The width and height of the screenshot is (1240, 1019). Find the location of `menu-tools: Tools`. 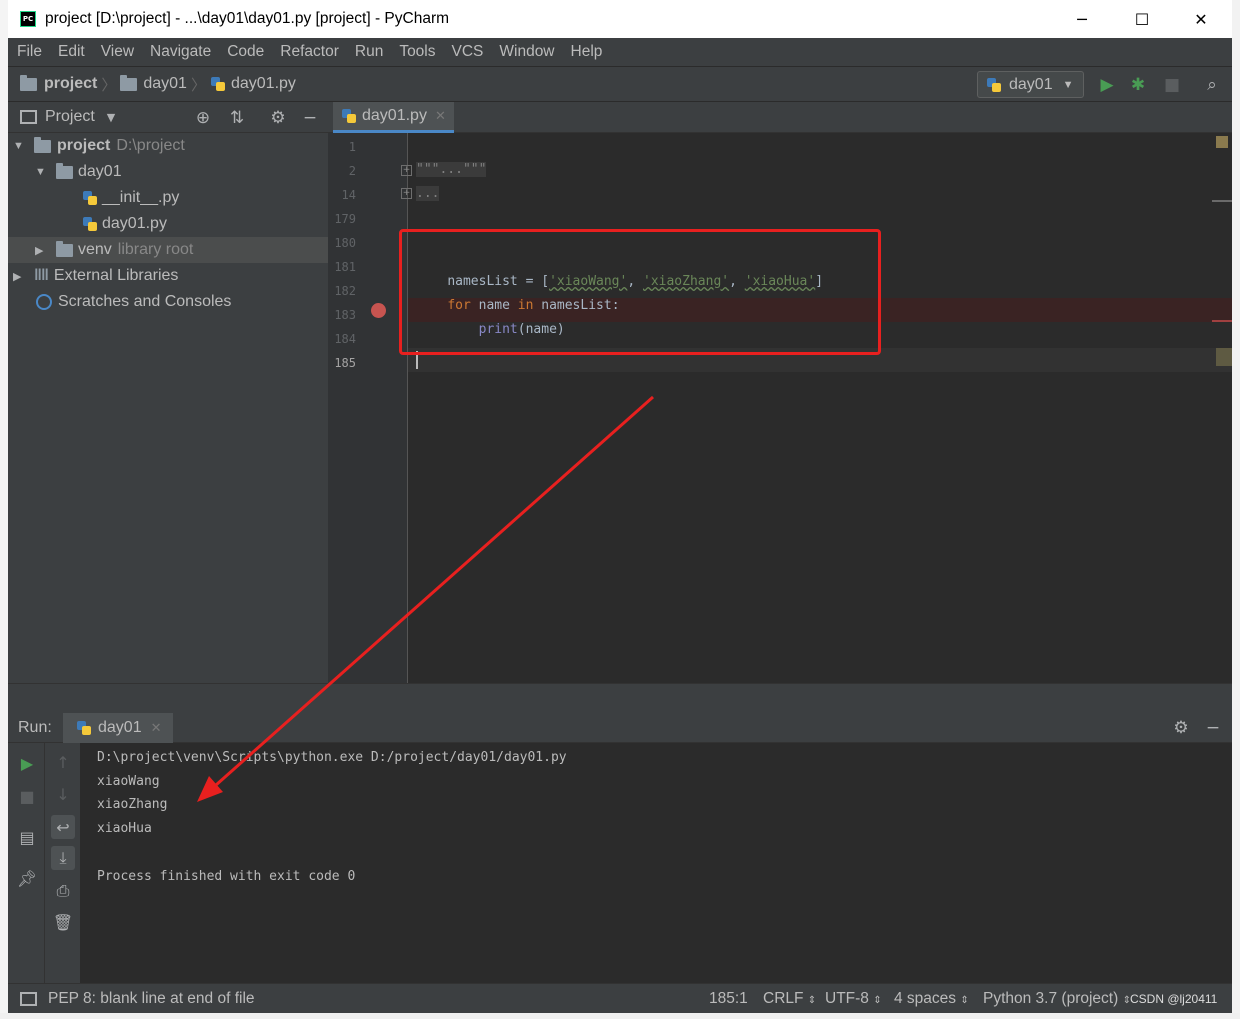

menu-tools: Tools is located at coordinates (417, 52).